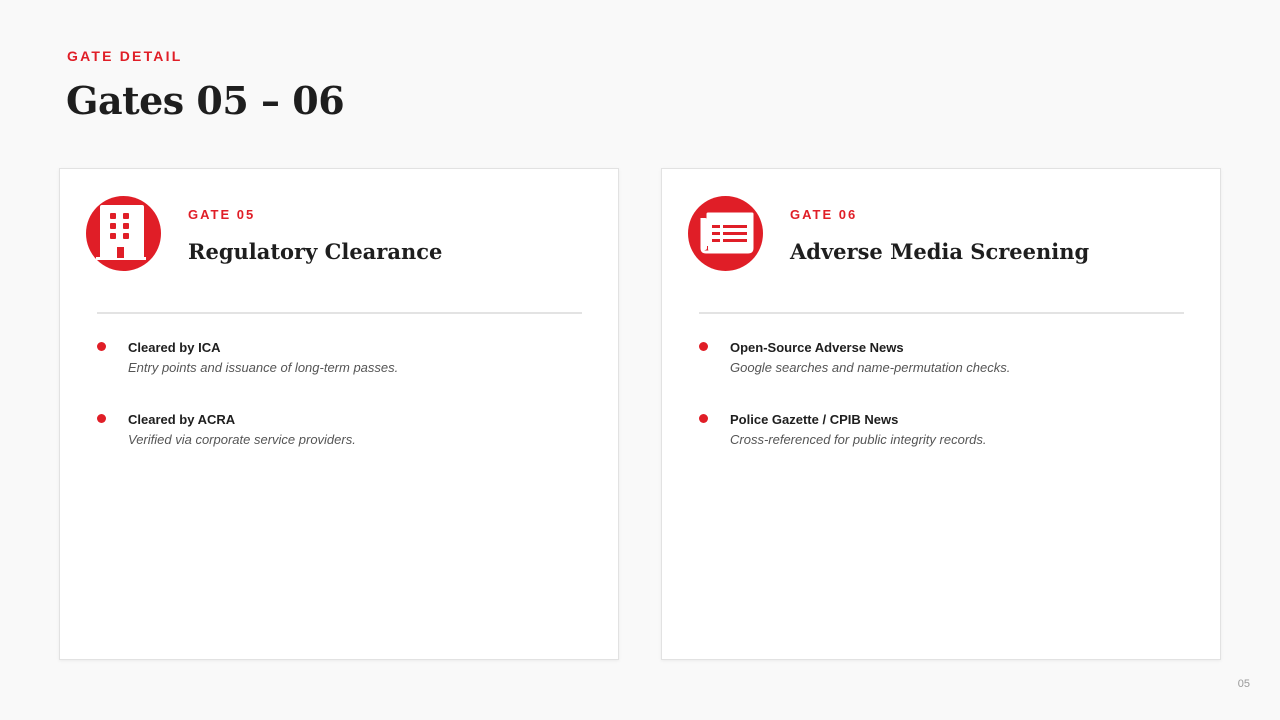  What do you see at coordinates (725, 233) in the screenshot?
I see `newspaper-icon` at bounding box center [725, 233].